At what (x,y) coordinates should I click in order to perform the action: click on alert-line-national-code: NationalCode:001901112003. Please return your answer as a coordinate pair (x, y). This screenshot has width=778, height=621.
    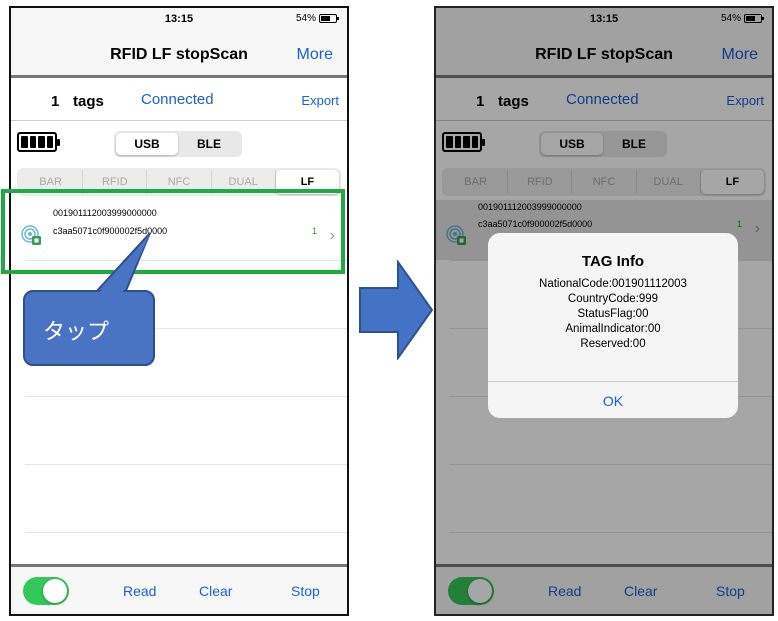
    Looking at the image, I should click on (613, 284).